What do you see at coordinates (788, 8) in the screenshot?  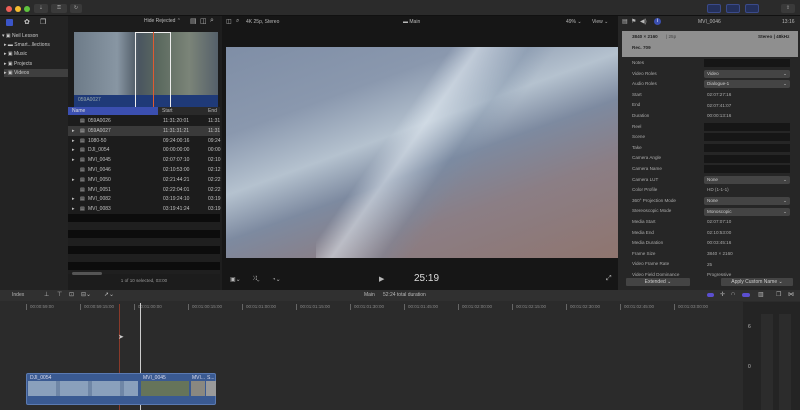 I see `share-icon: ⇪` at bounding box center [788, 8].